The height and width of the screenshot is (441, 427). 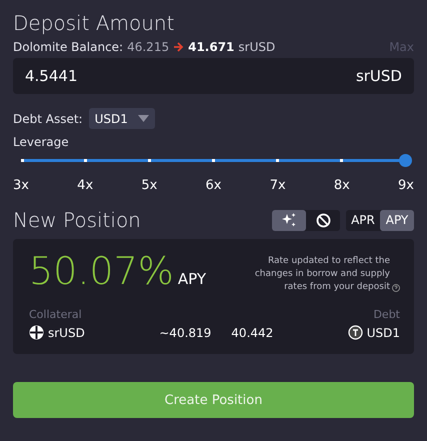 What do you see at coordinates (192, 279) in the screenshot?
I see `rate-unit: APY` at bounding box center [192, 279].